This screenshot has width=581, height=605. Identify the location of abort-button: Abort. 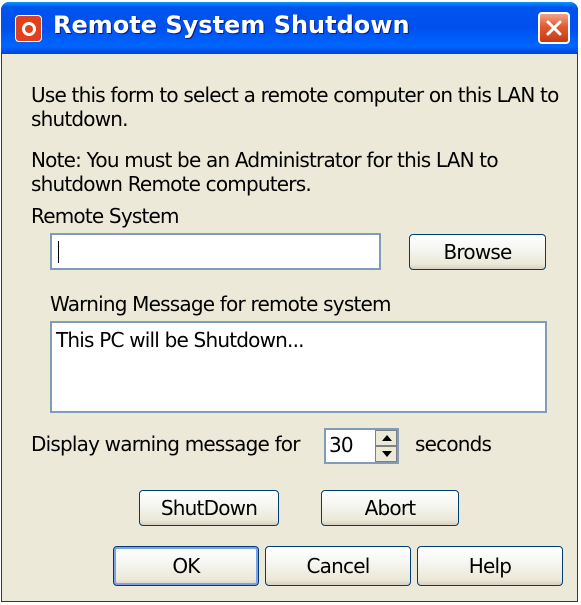
(390, 508).